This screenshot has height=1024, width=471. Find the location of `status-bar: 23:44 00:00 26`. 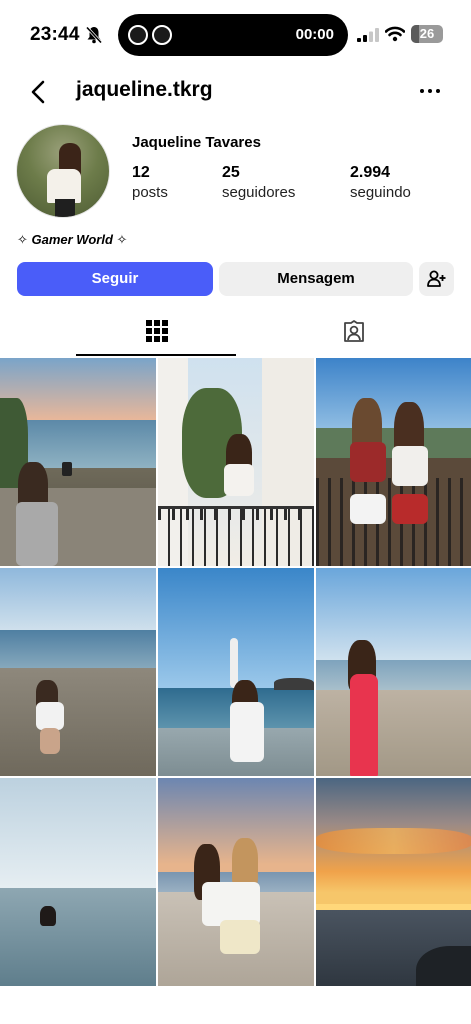

status-bar: 23:44 00:00 26 is located at coordinates (235, 33).